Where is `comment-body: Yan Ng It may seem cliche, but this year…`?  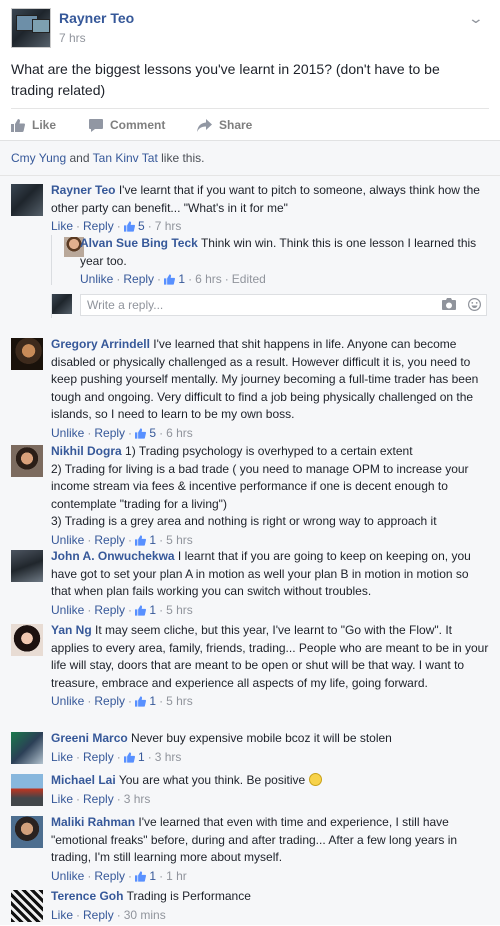
comment-body: Yan Ng It may seem cliche, but this year… is located at coordinates (270, 666).